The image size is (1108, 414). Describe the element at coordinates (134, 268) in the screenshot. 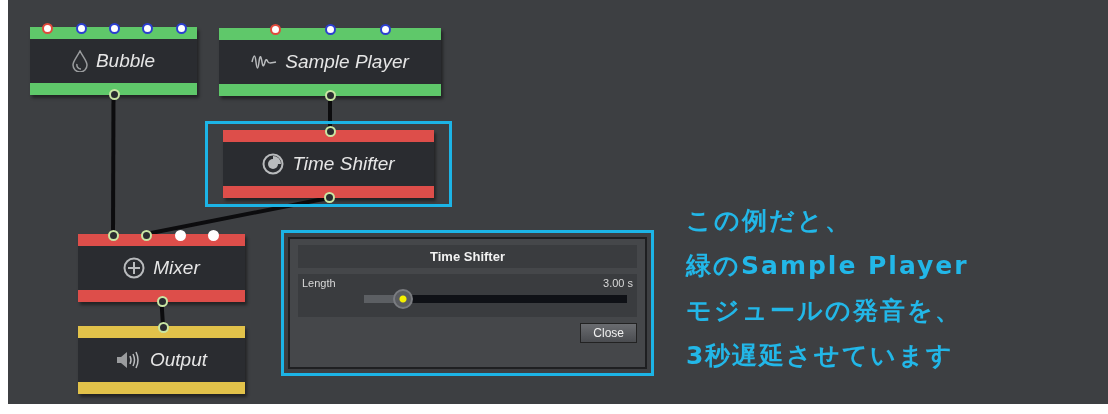

I see `plus-icon` at that location.